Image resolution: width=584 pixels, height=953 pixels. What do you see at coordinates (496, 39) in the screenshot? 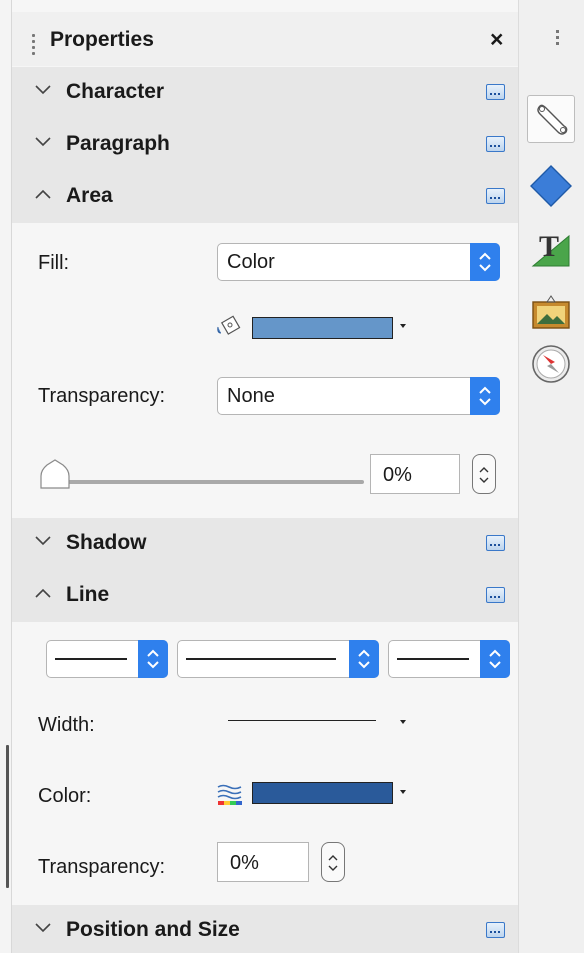
I see `close-icon: ×` at bounding box center [496, 39].